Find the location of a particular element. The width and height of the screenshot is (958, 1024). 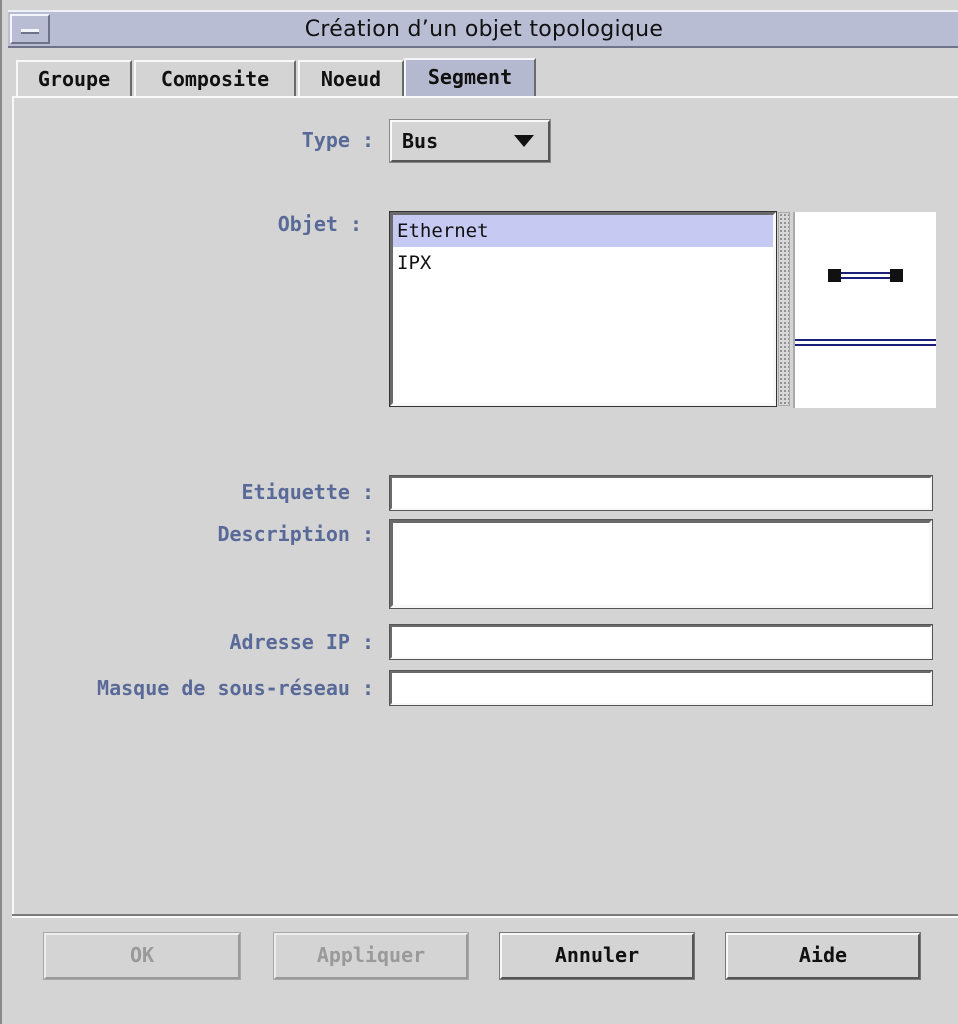

apply-button: Appliquer is located at coordinates (371, 956).